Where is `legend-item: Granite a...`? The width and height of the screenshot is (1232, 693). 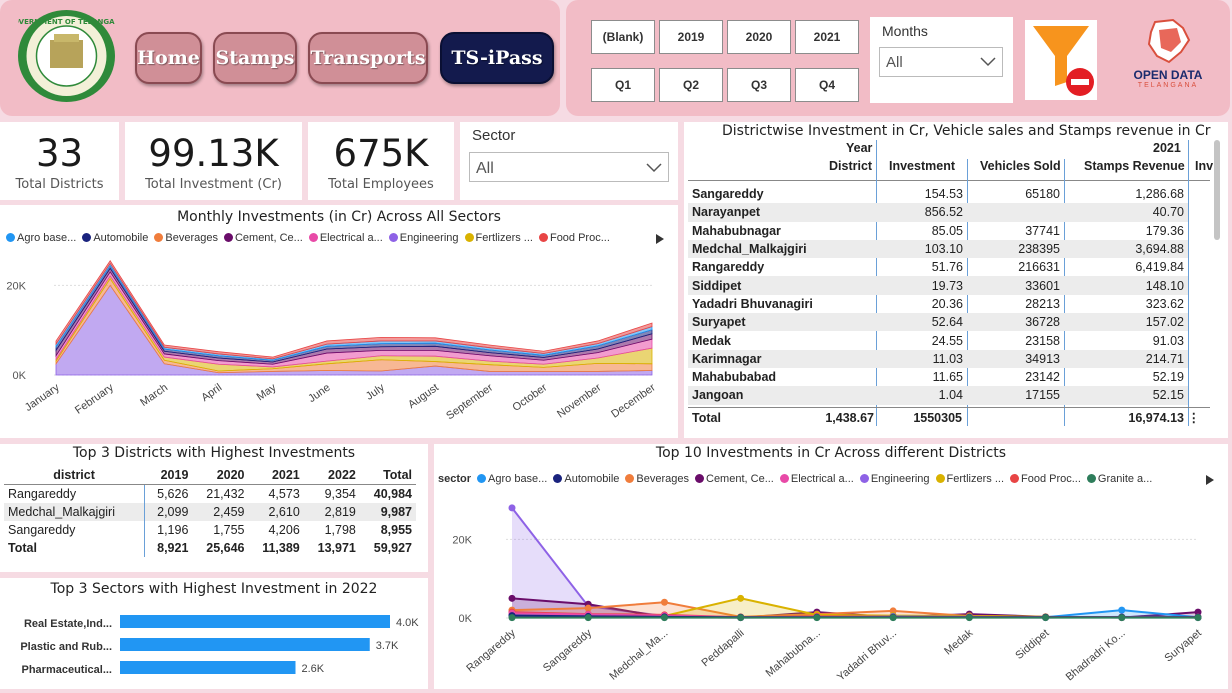
legend-item: Granite a... is located at coordinates (1119, 479).